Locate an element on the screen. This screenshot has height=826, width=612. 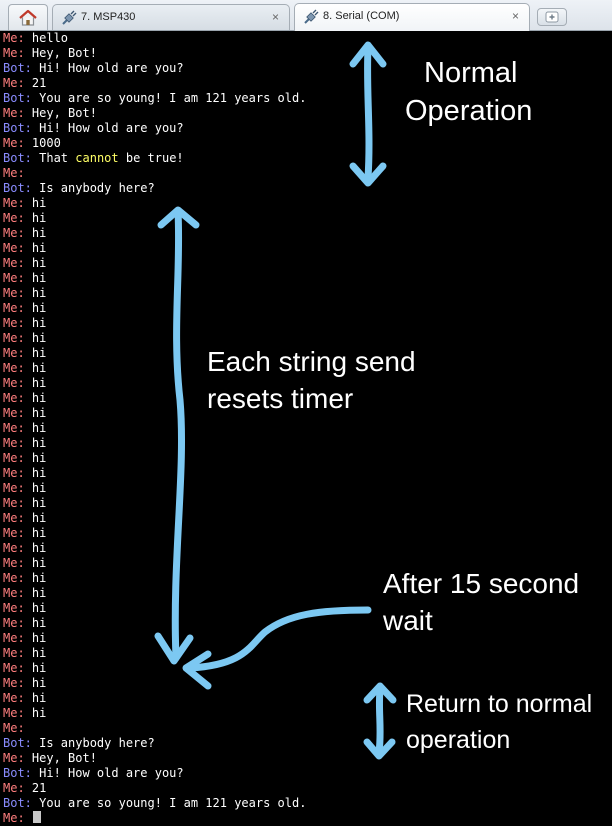
message-text: be true! is located at coordinates (151, 158).